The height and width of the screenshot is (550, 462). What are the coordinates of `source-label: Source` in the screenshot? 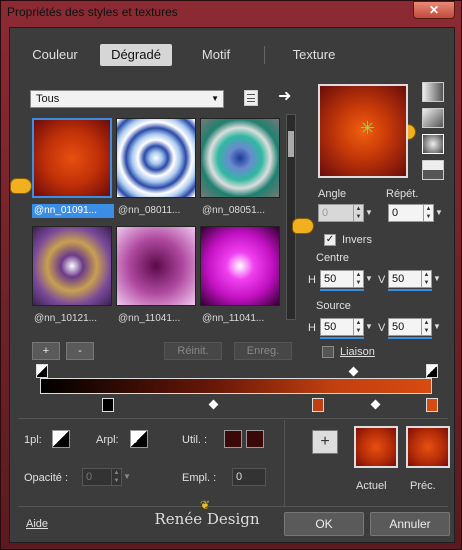 It's located at (333, 306).